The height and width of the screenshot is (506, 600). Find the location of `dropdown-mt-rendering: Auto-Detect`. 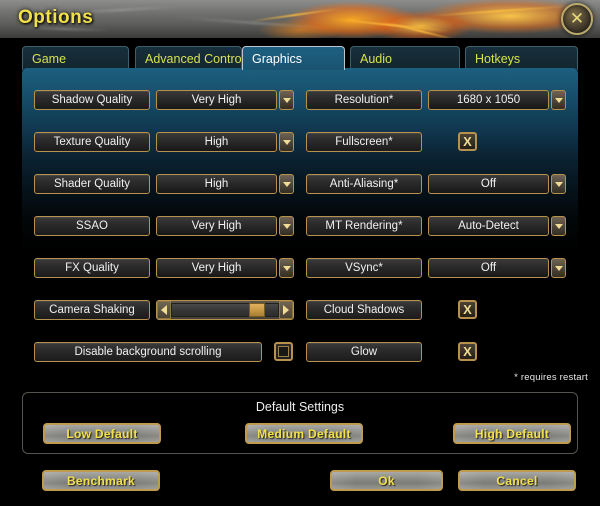

dropdown-mt-rendering: Auto-Detect is located at coordinates (497, 226).